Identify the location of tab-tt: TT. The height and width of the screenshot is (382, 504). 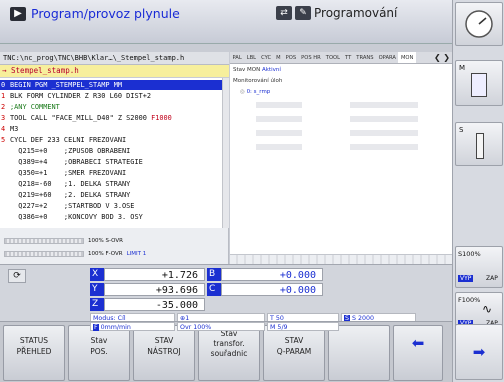
(348, 57).